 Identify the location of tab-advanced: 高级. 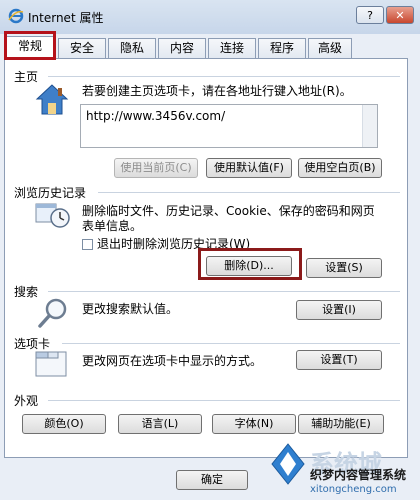
(330, 48).